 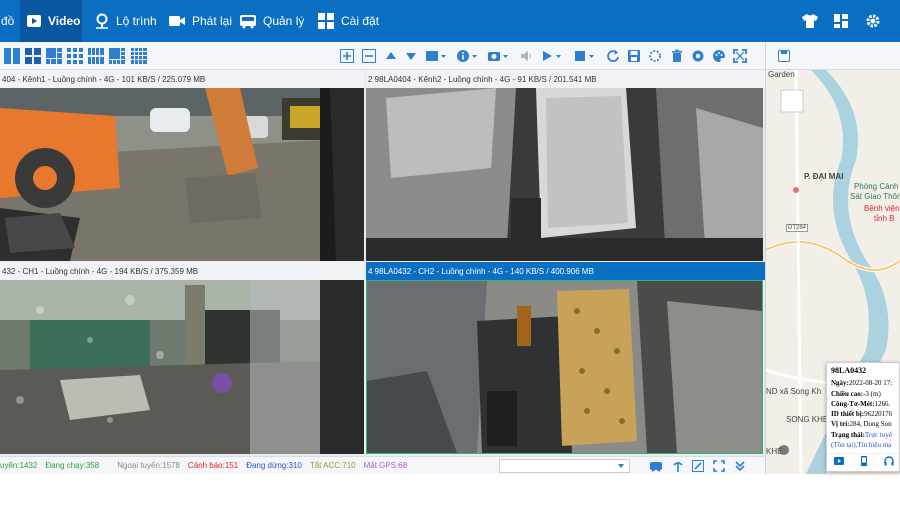 I want to click on nav-settings-label: Cài đặt, so click(x=360, y=21).